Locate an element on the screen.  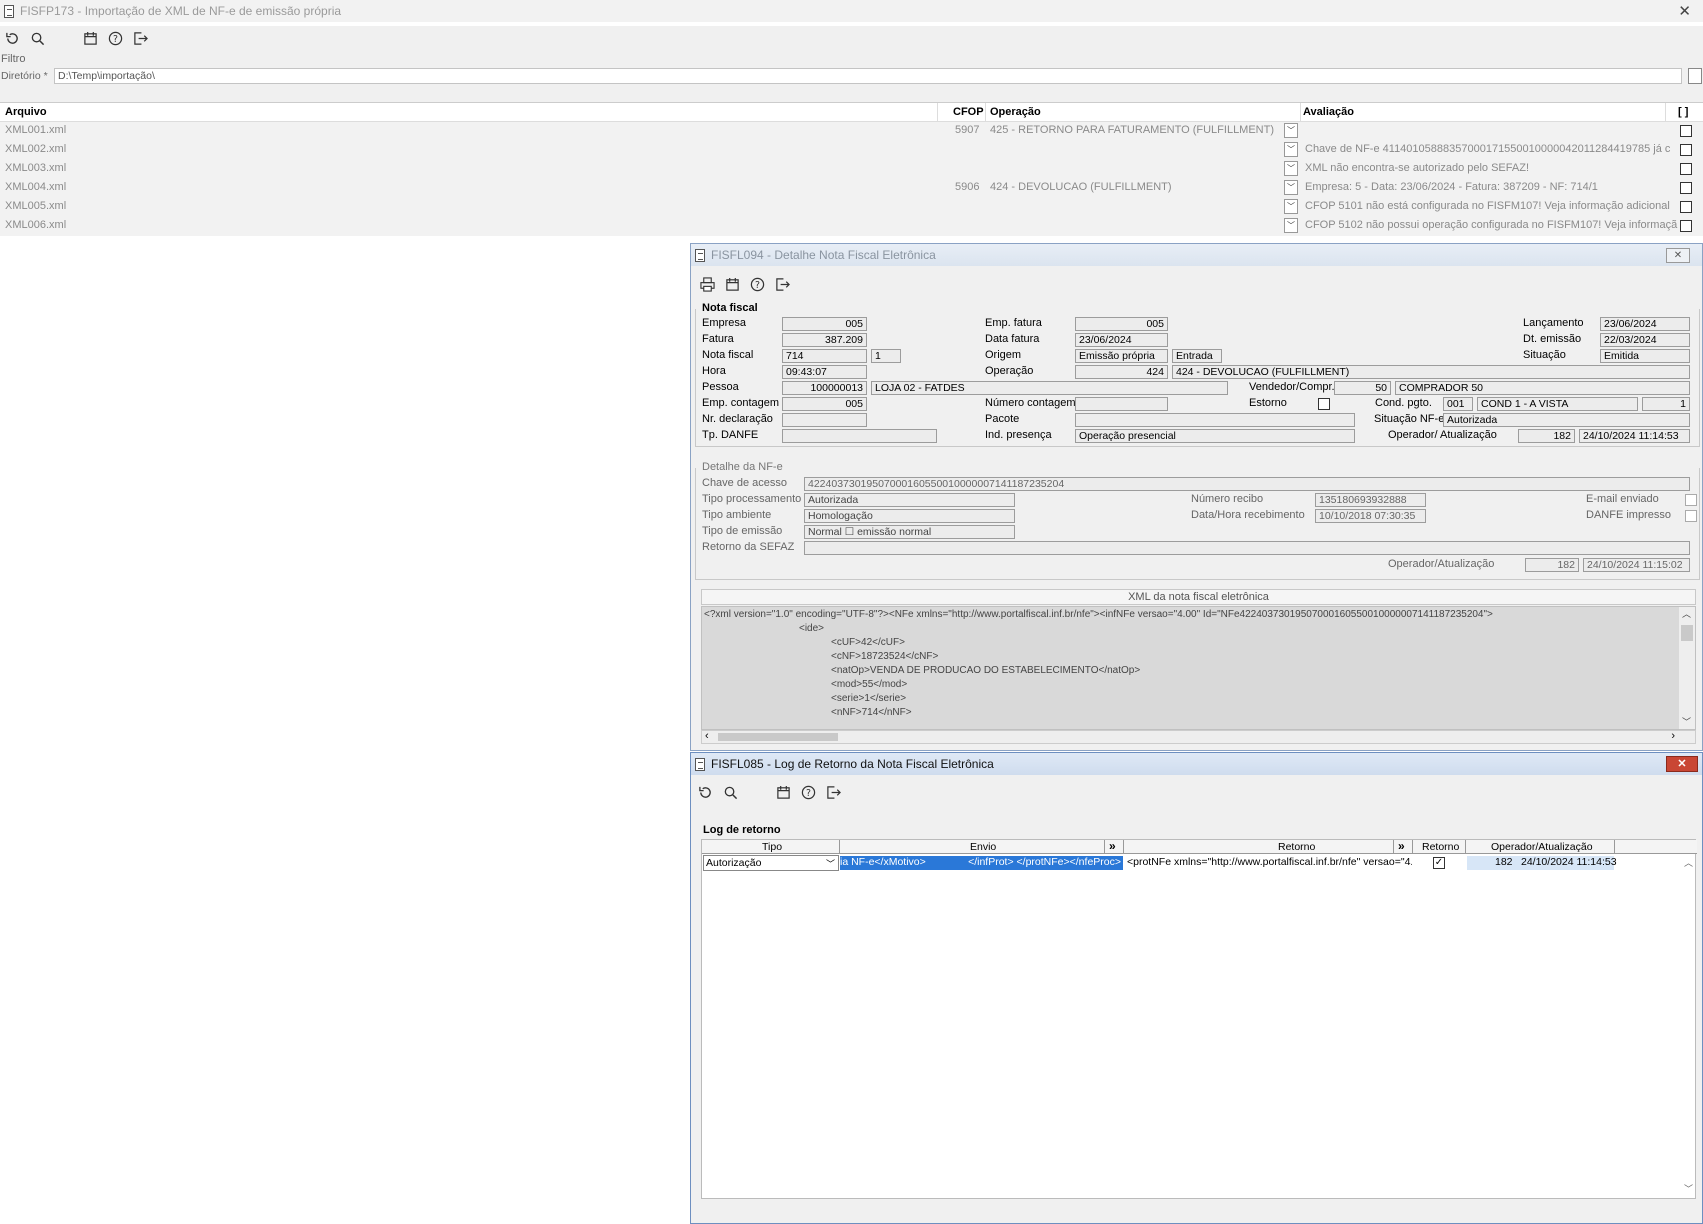
email-enviado-checkbox is located at coordinates (1691, 500).